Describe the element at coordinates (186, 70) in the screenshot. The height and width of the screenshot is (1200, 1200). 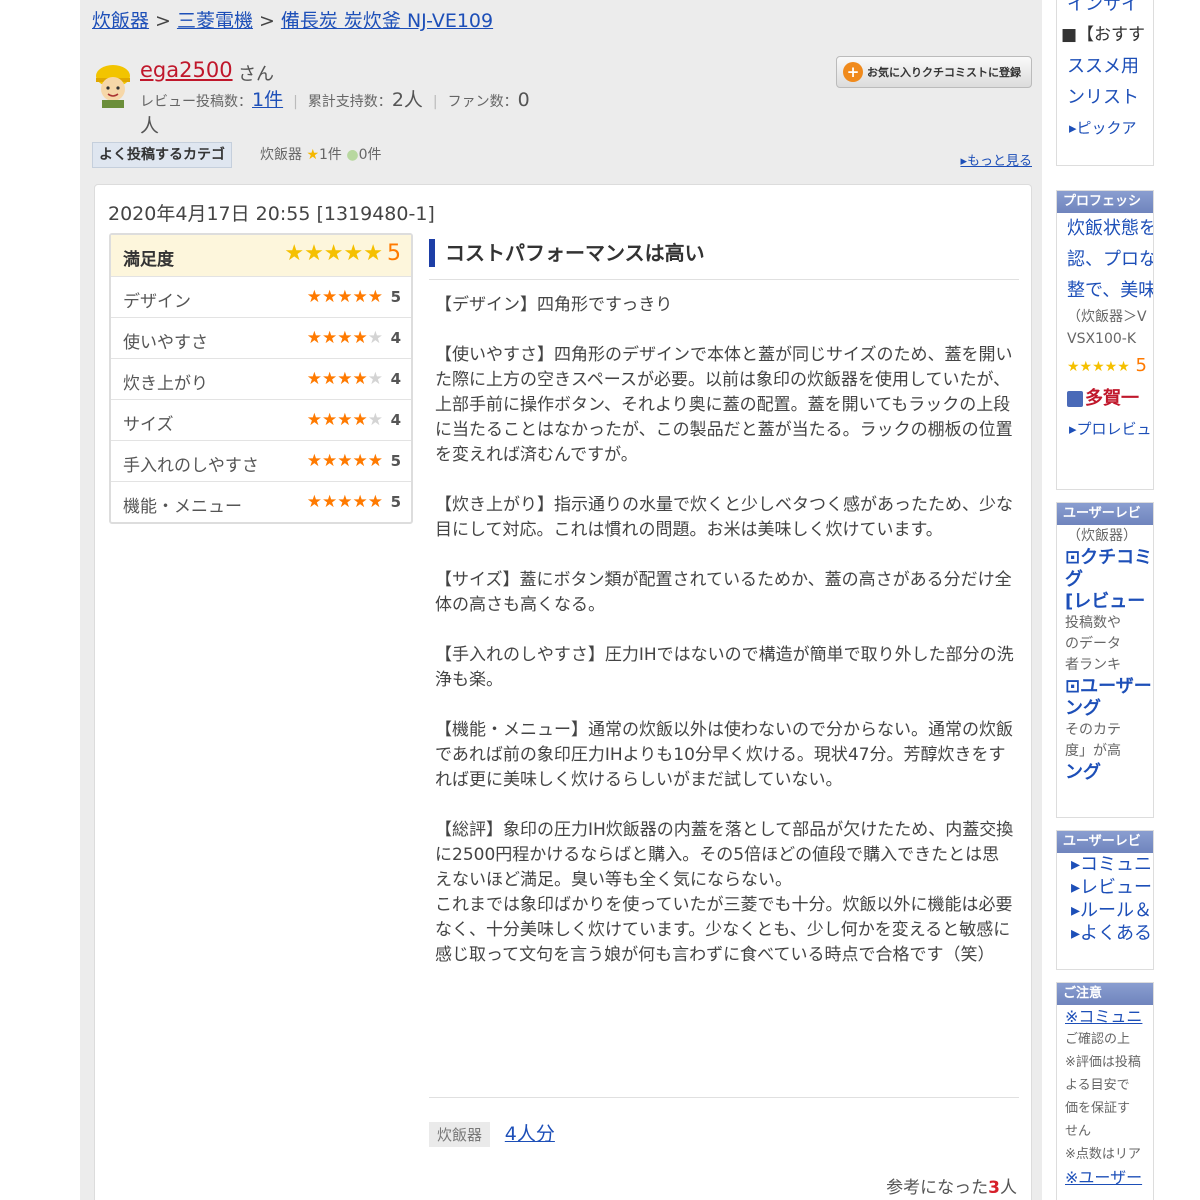
I see `username-link: ega2500` at that location.